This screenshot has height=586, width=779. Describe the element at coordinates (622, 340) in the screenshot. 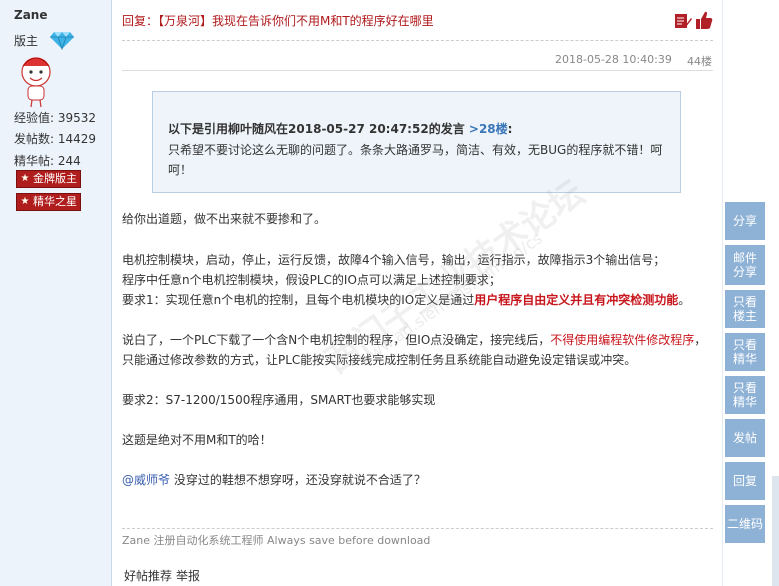

I see `highlight-text: 不得使用编程软件修改程序` at that location.